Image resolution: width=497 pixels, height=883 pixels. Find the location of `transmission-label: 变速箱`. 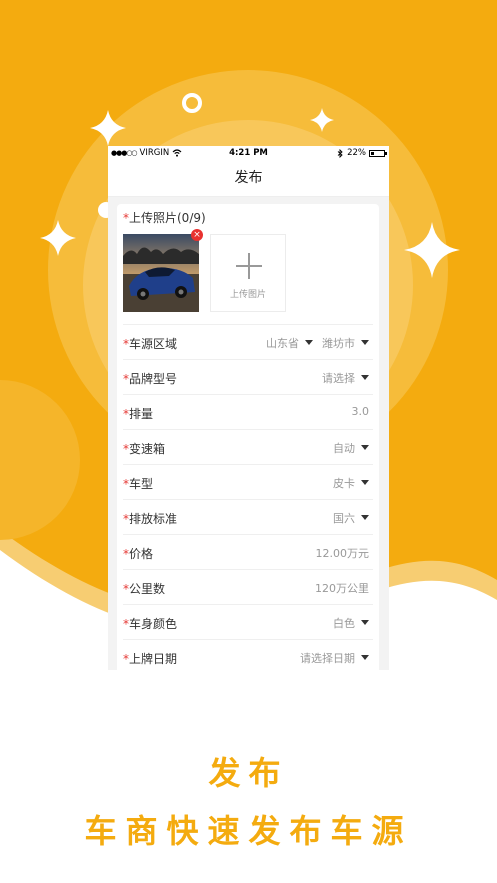

transmission-label: 变速箱 is located at coordinates (147, 449).